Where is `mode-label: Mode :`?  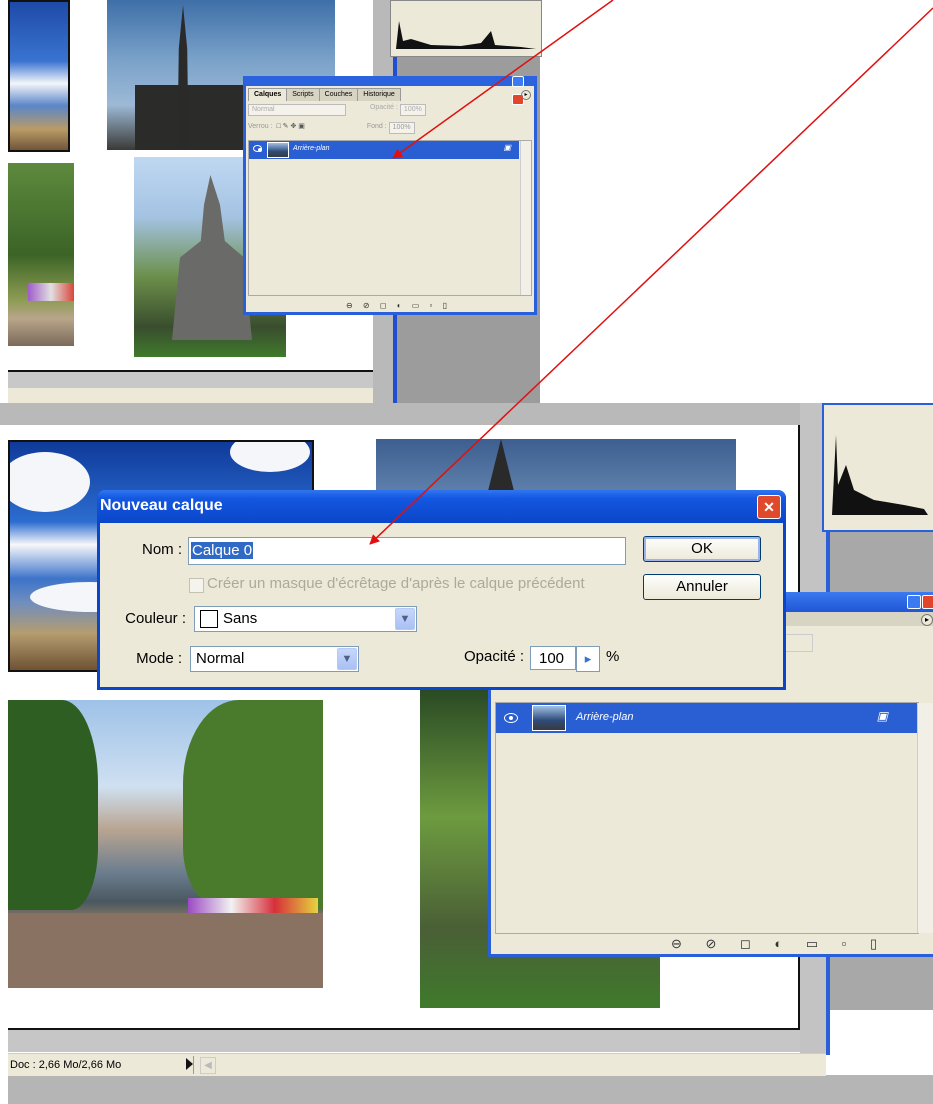
mode-label: Mode : is located at coordinates (159, 658).